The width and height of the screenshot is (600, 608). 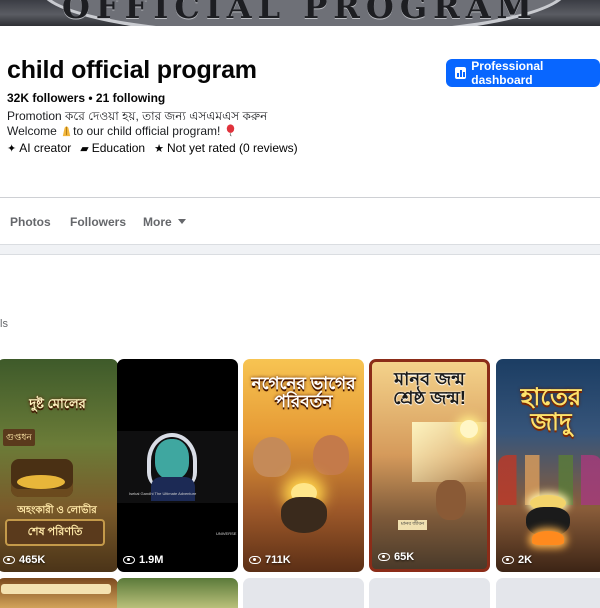 I want to click on bio-program-text: to our child official program!, so click(x=147, y=131).